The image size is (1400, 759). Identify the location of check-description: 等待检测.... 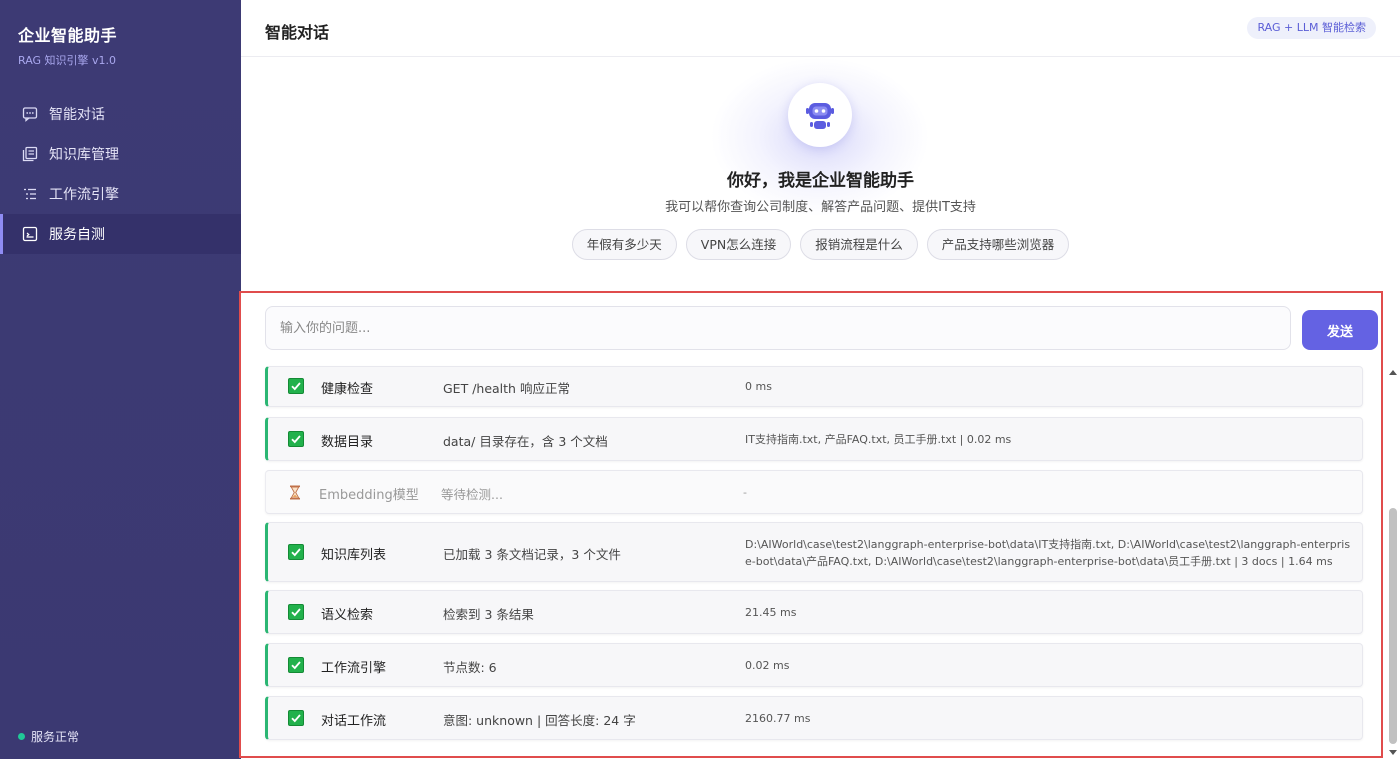
(472, 494).